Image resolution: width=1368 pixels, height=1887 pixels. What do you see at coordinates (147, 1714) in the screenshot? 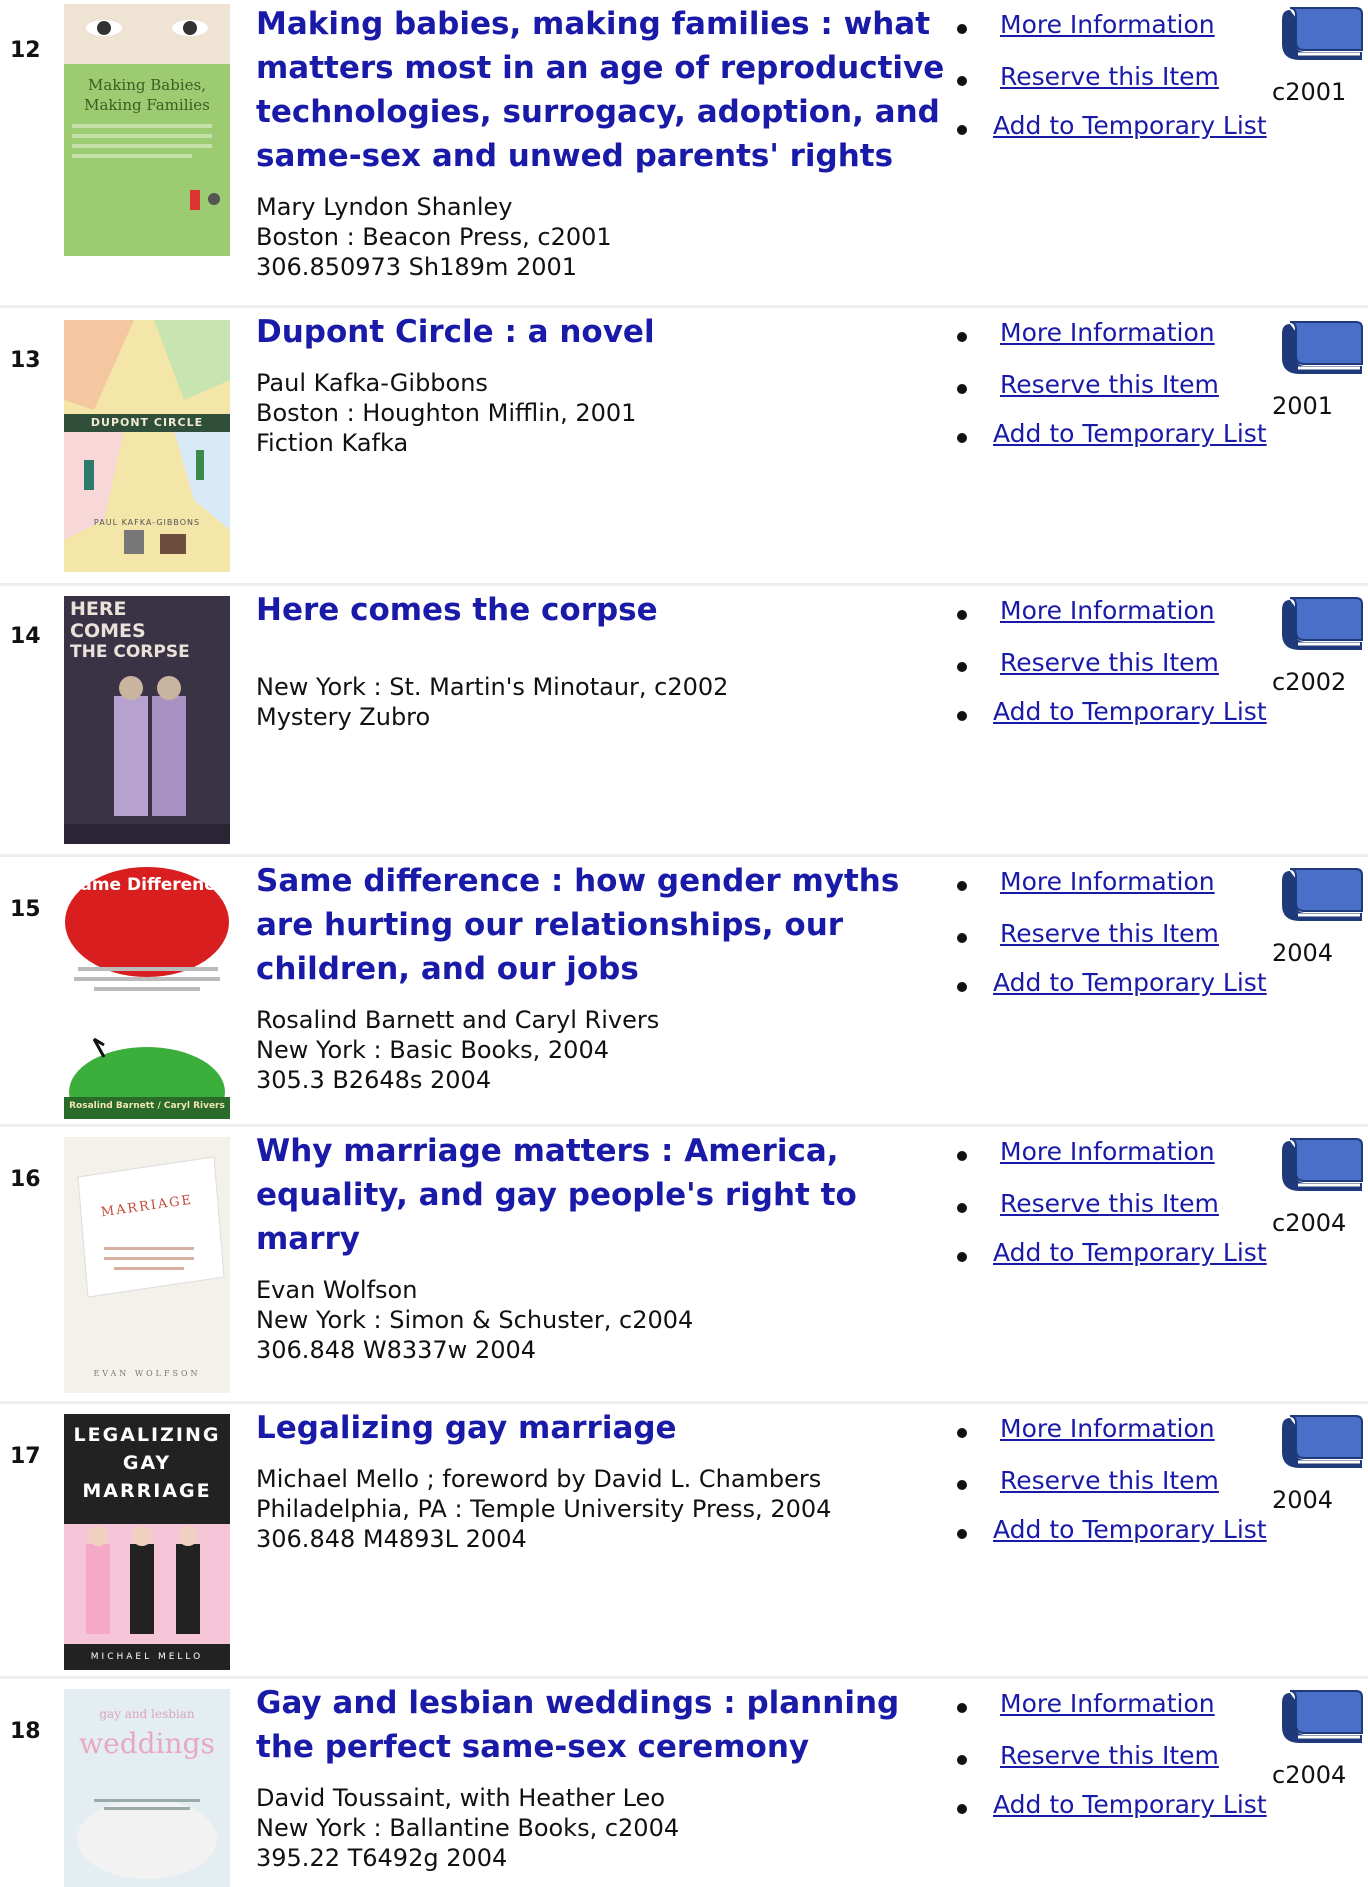
I see `cover-title: gay and lesbian` at bounding box center [147, 1714].